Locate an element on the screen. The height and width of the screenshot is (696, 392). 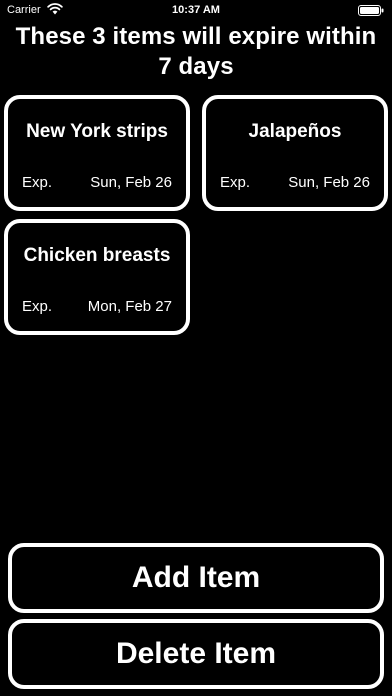
clock-time: 10:37 AM is located at coordinates (196, 10).